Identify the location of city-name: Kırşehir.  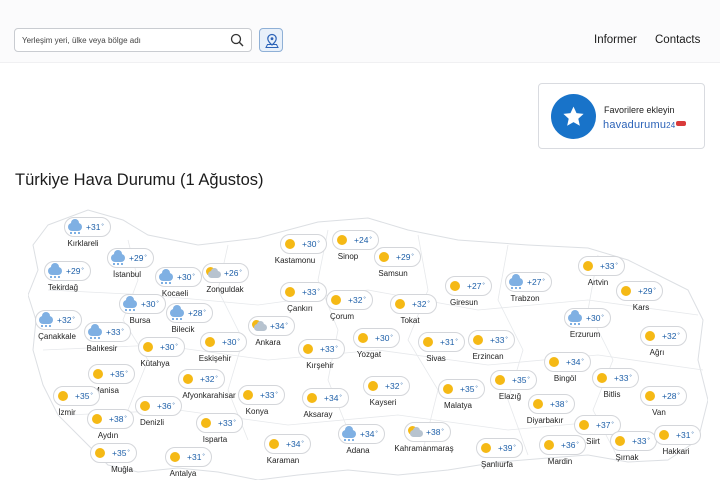
(320, 365).